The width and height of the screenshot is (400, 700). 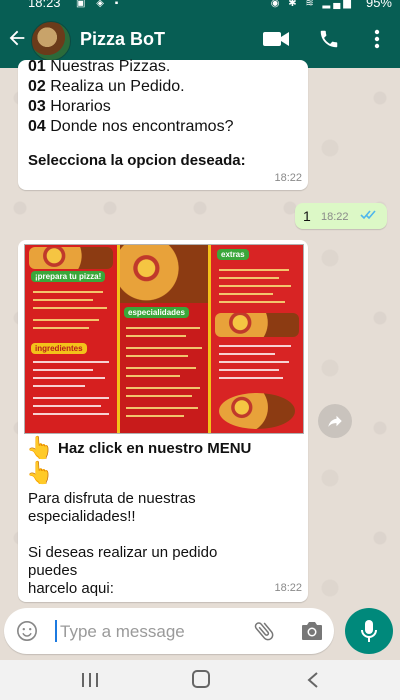 I want to click on text-cursor, so click(x=56, y=631).